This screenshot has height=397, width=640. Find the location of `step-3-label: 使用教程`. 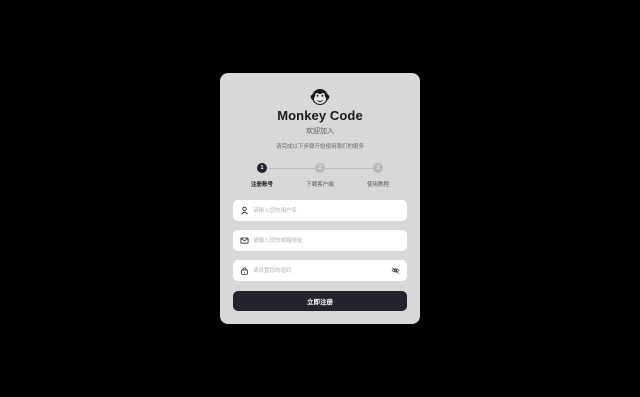

step-3-label: 使用教程 is located at coordinates (377, 185).